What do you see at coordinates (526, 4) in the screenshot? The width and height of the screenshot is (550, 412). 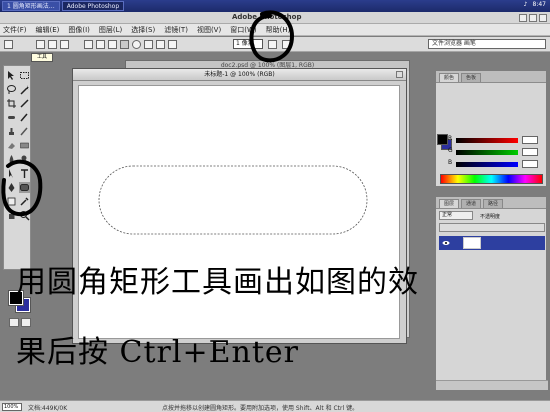 I see `tray-speaker-icon: ♪` at bounding box center [526, 4].